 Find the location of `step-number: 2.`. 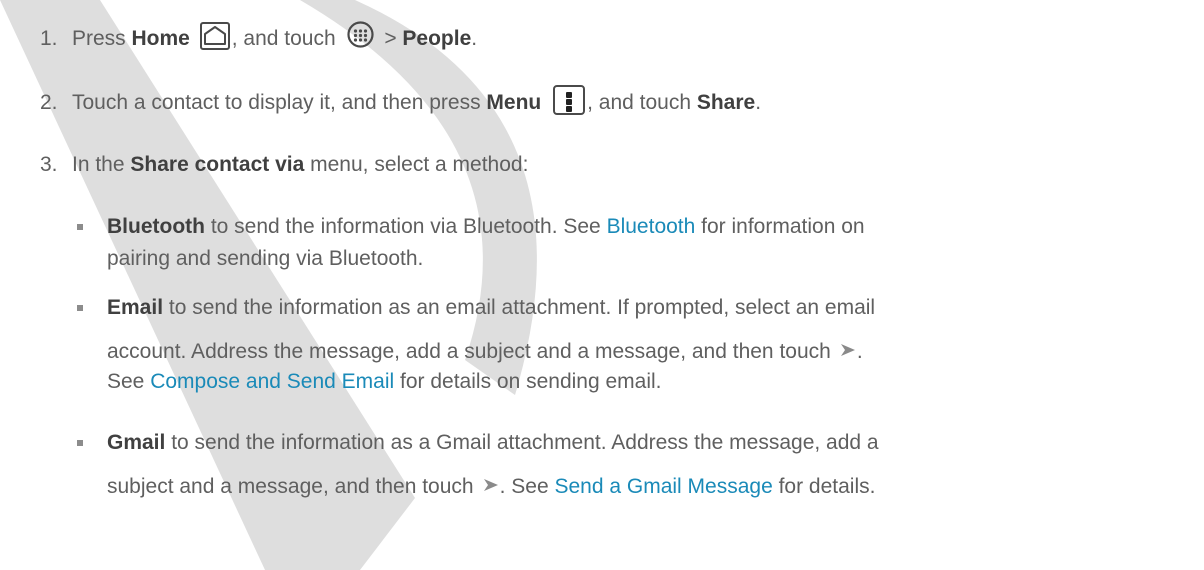

step-number: 2. is located at coordinates (49, 102).